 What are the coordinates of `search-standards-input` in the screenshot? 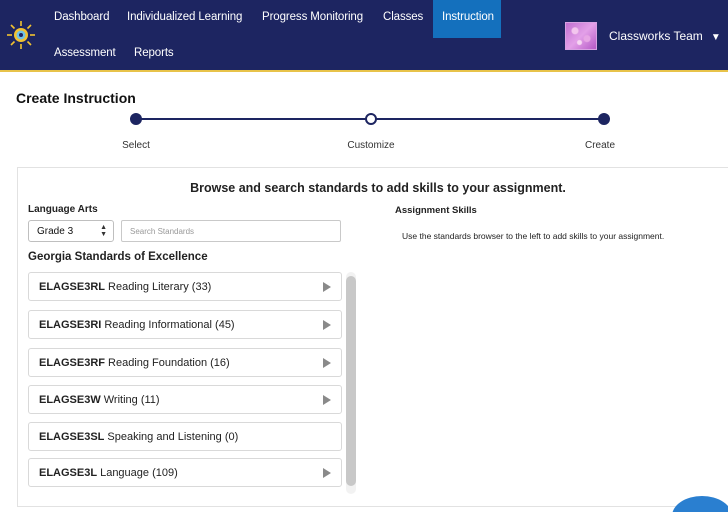 It's located at (231, 231).